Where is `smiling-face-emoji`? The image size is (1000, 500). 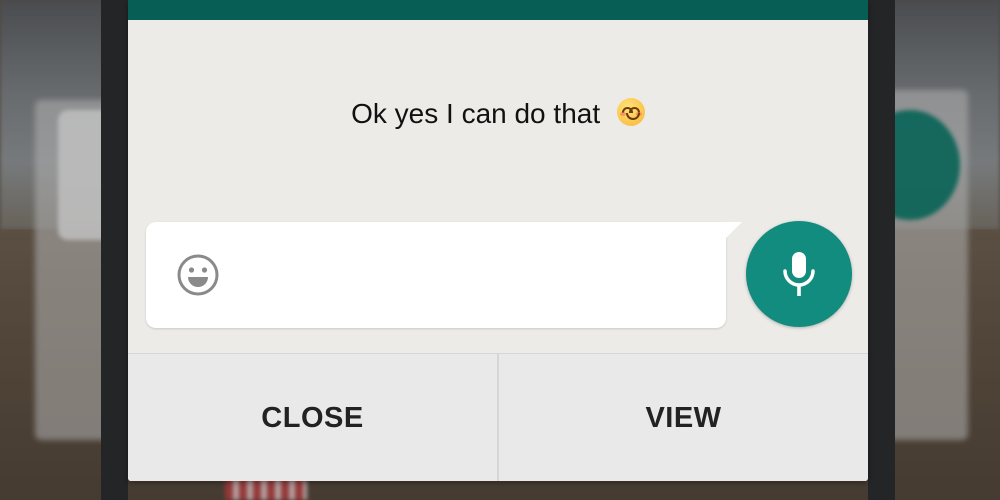 smiling-face-emoji is located at coordinates (630, 112).